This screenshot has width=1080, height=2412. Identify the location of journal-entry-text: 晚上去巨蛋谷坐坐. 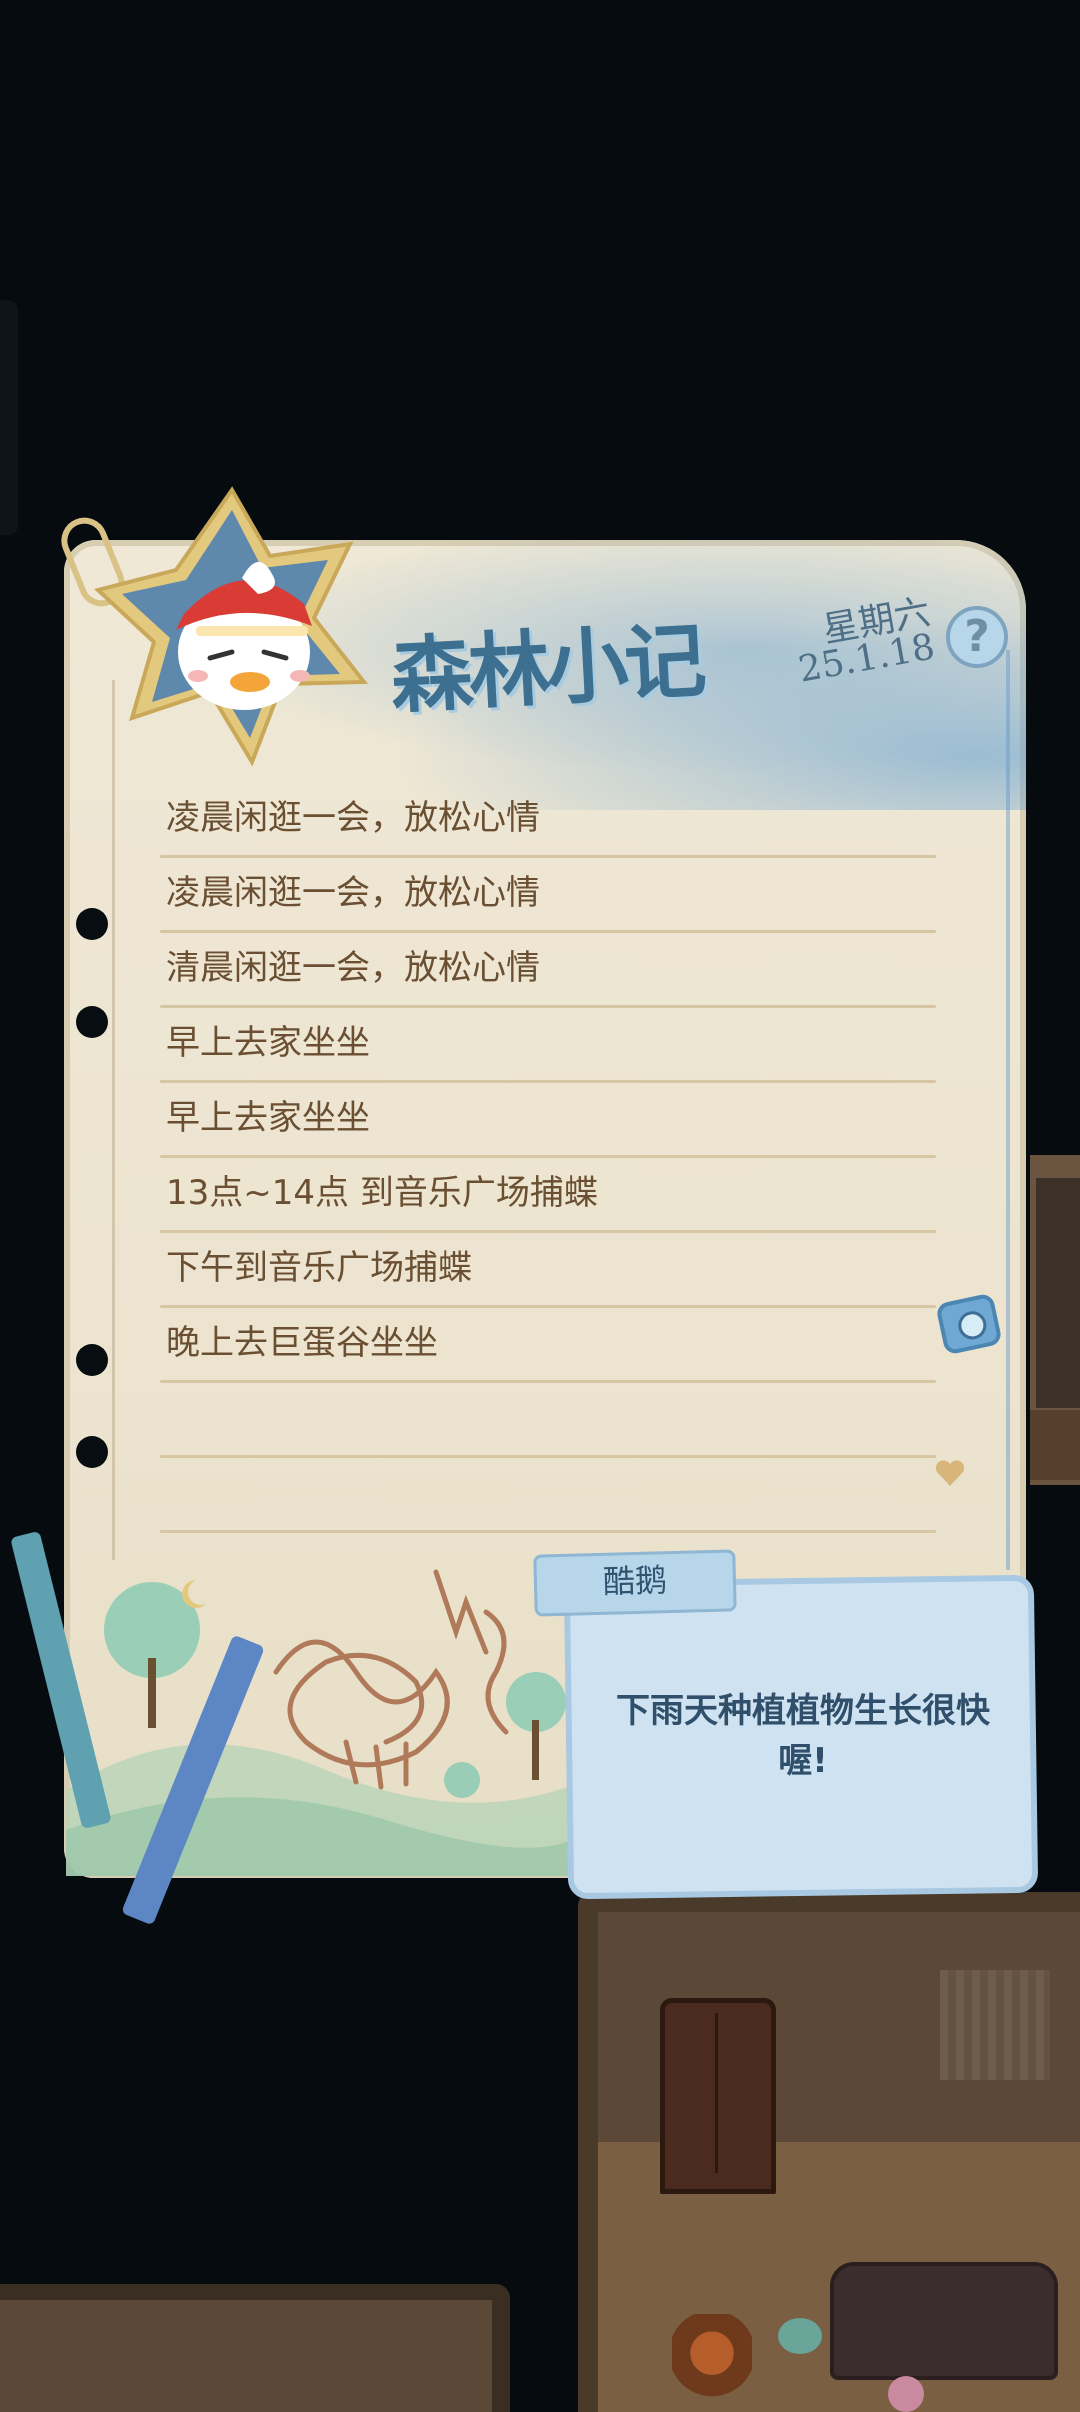
(302, 1343).